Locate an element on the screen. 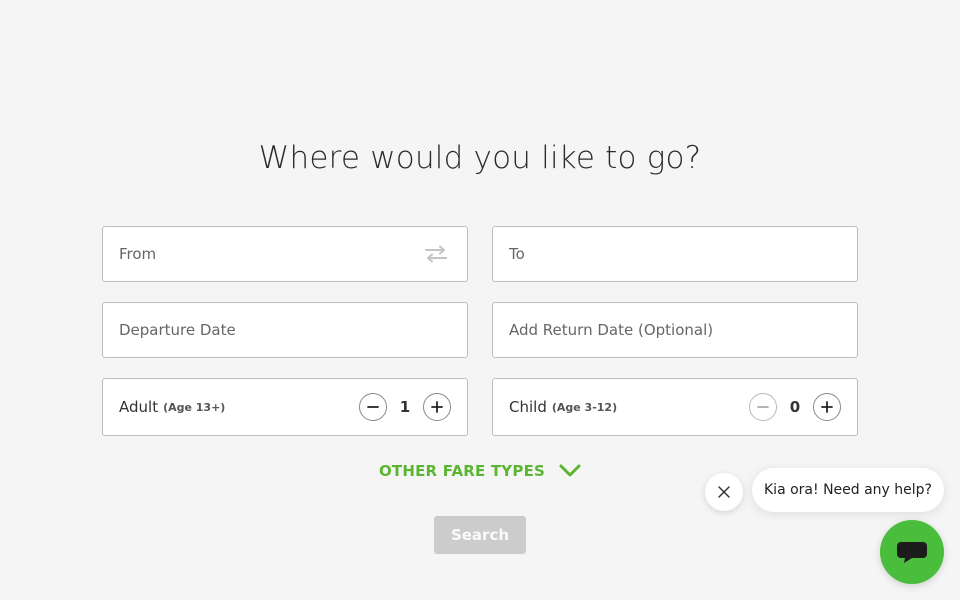  to-input is located at coordinates (675, 254).